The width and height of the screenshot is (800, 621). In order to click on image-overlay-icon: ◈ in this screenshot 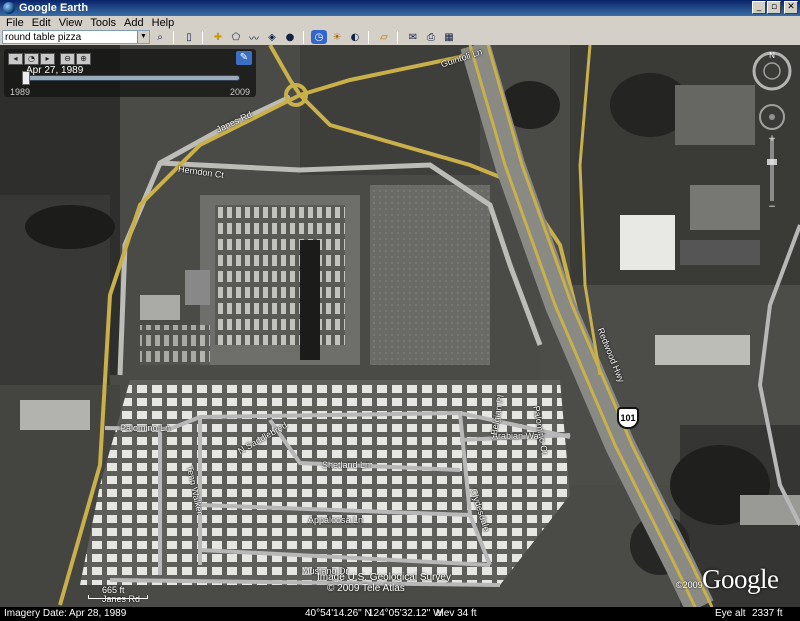, I will do `click(272, 37)`.